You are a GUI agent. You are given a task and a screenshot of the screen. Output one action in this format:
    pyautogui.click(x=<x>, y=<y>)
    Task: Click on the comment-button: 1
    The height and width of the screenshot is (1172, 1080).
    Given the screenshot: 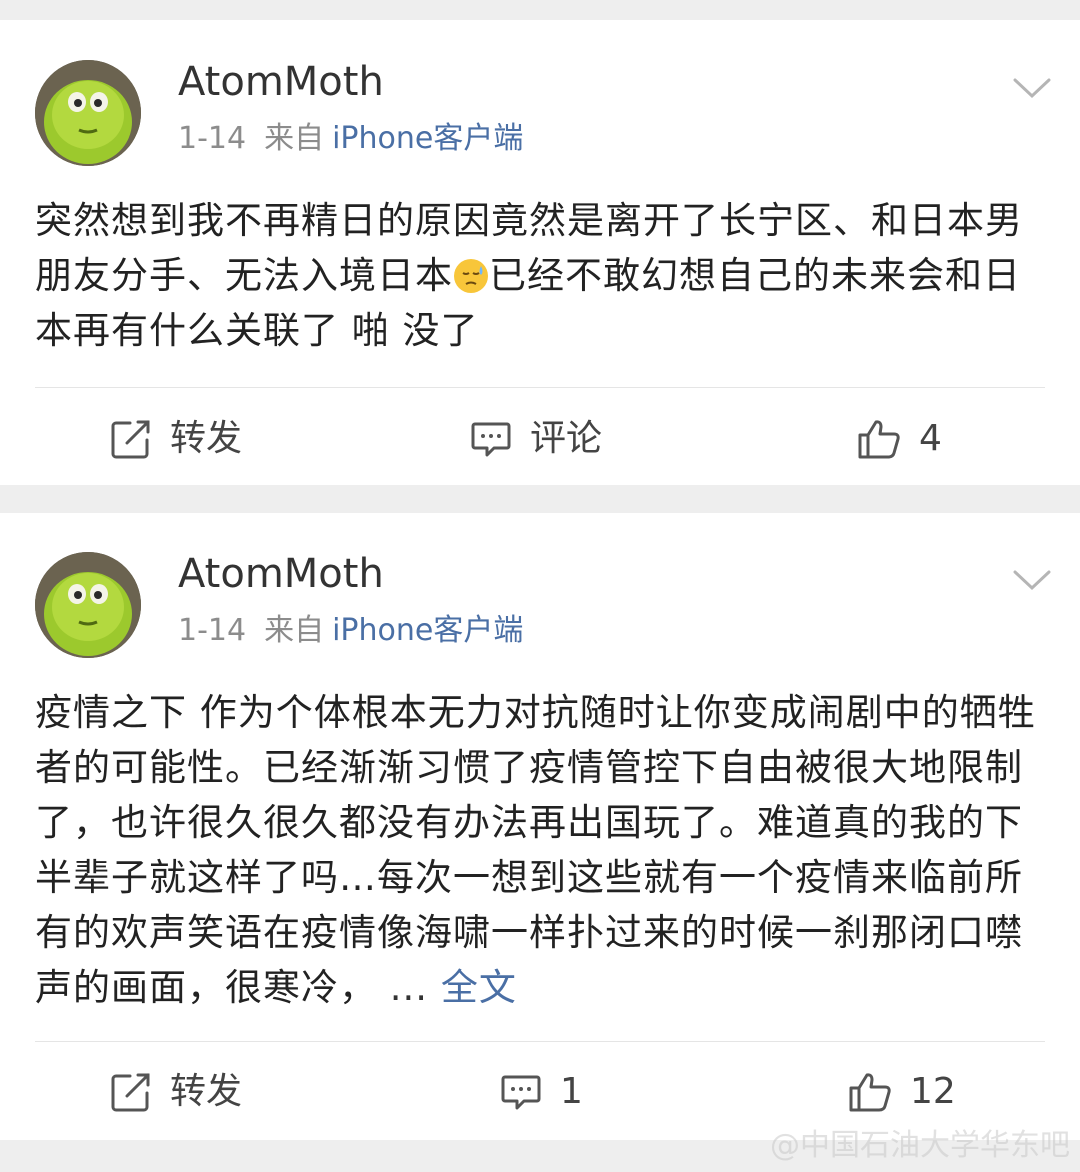 What is the action you would take?
    pyautogui.click(x=541, y=1092)
    